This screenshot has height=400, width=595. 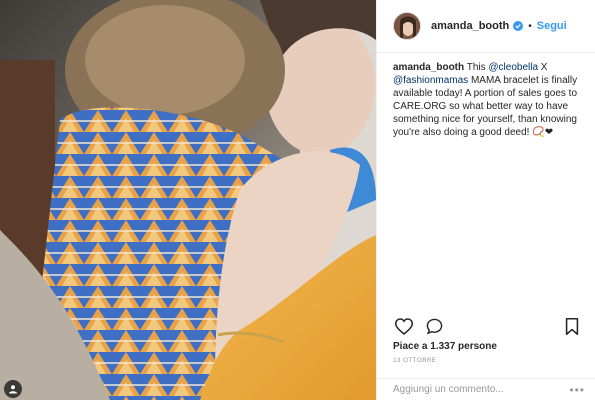 I want to click on avatar-image, so click(x=407, y=26).